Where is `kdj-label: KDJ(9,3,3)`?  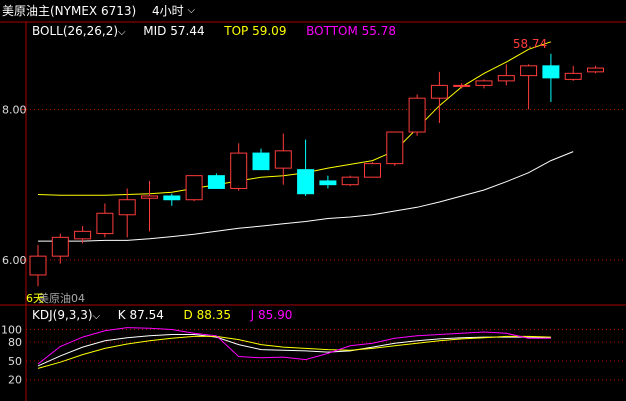 kdj-label: KDJ(9,3,3) is located at coordinates (62, 315).